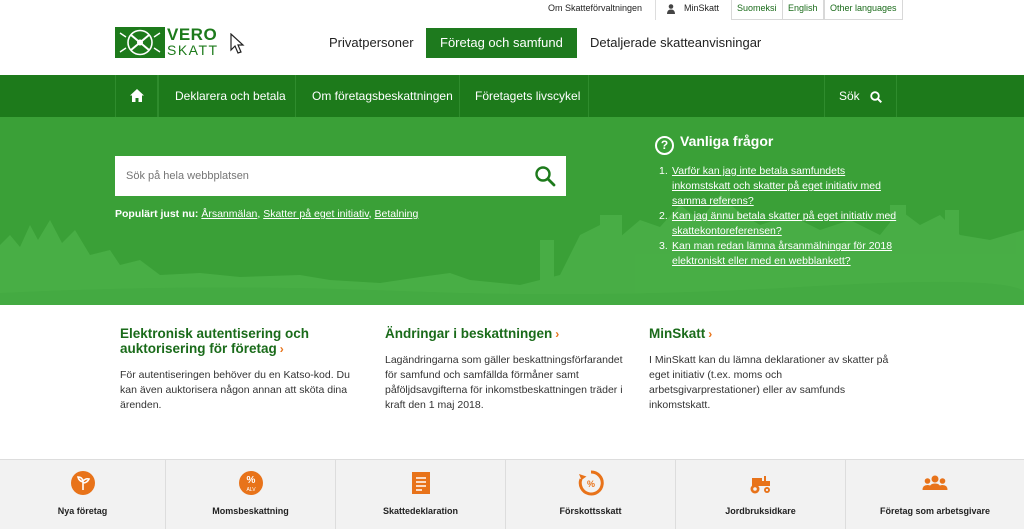 The width and height of the screenshot is (1024, 529). Describe the element at coordinates (671, 9) in the screenshot. I see `user-icon` at that location.